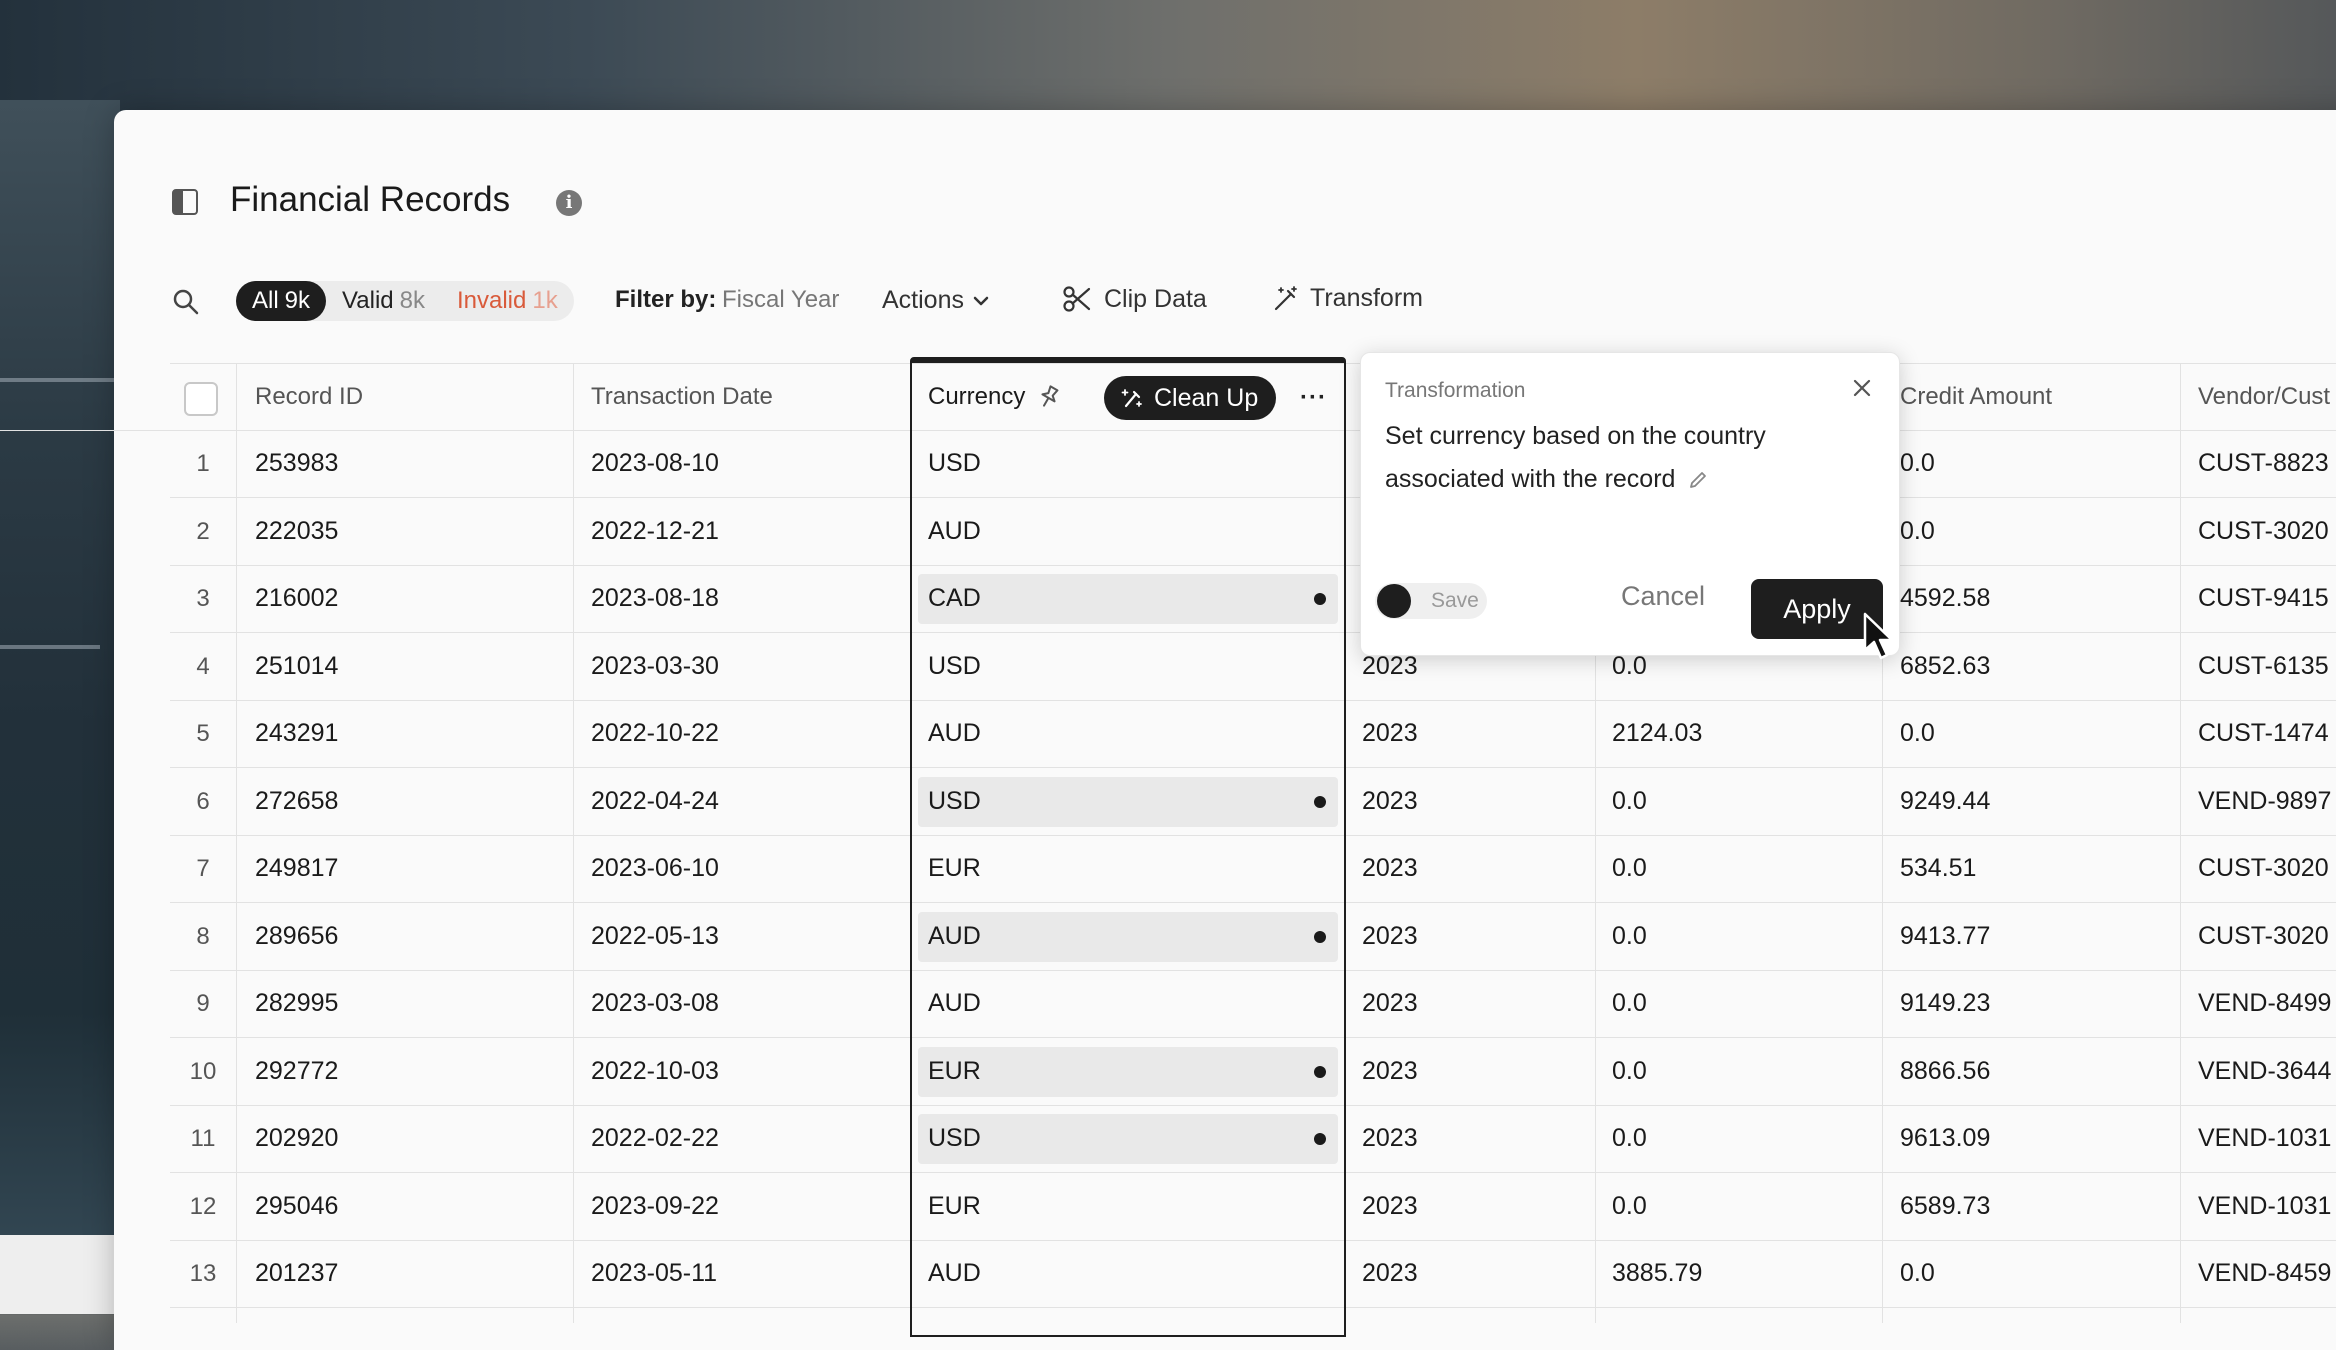 The width and height of the screenshot is (2336, 1350). I want to click on cell-debit: 3885.79, so click(1657, 1273).